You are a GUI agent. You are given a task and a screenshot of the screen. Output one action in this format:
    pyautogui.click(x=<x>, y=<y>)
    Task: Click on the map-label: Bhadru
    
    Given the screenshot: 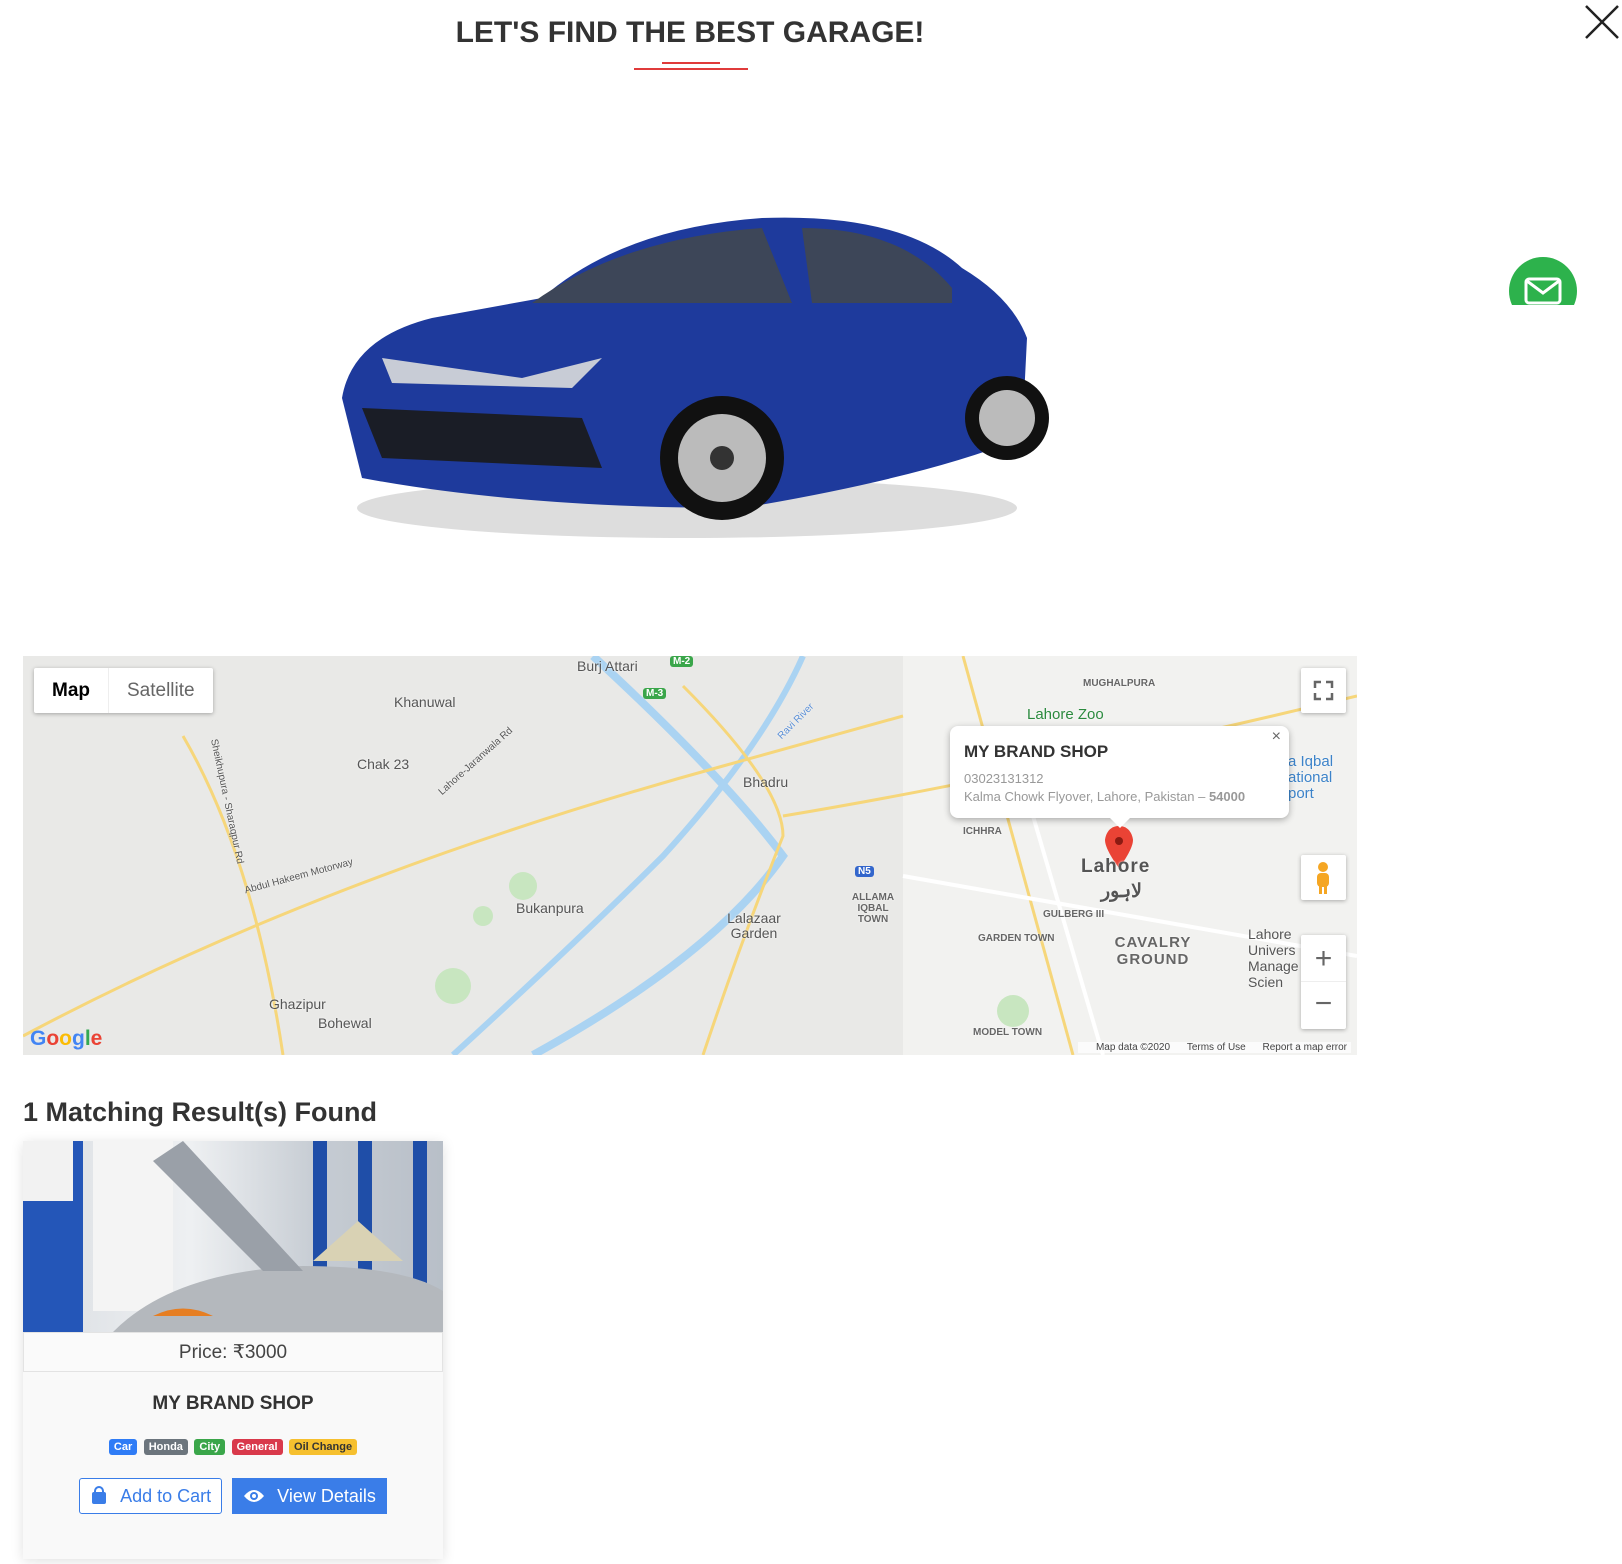 What is the action you would take?
    pyautogui.click(x=766, y=782)
    